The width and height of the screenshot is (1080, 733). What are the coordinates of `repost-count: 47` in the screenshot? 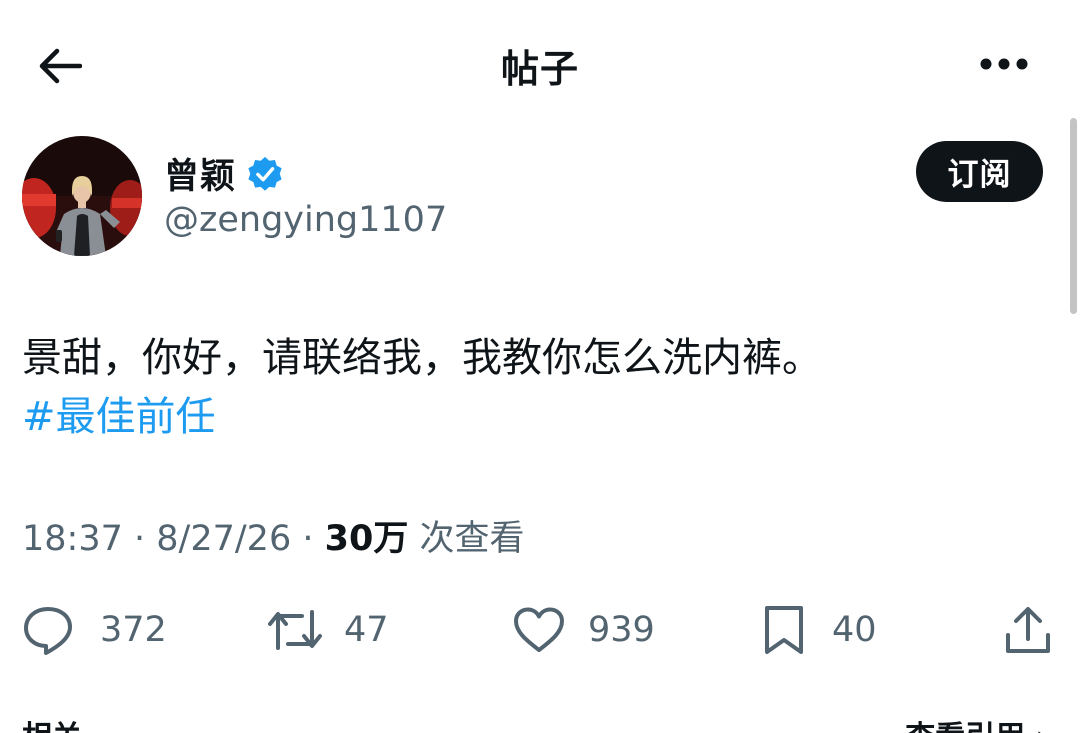 It's located at (366, 630).